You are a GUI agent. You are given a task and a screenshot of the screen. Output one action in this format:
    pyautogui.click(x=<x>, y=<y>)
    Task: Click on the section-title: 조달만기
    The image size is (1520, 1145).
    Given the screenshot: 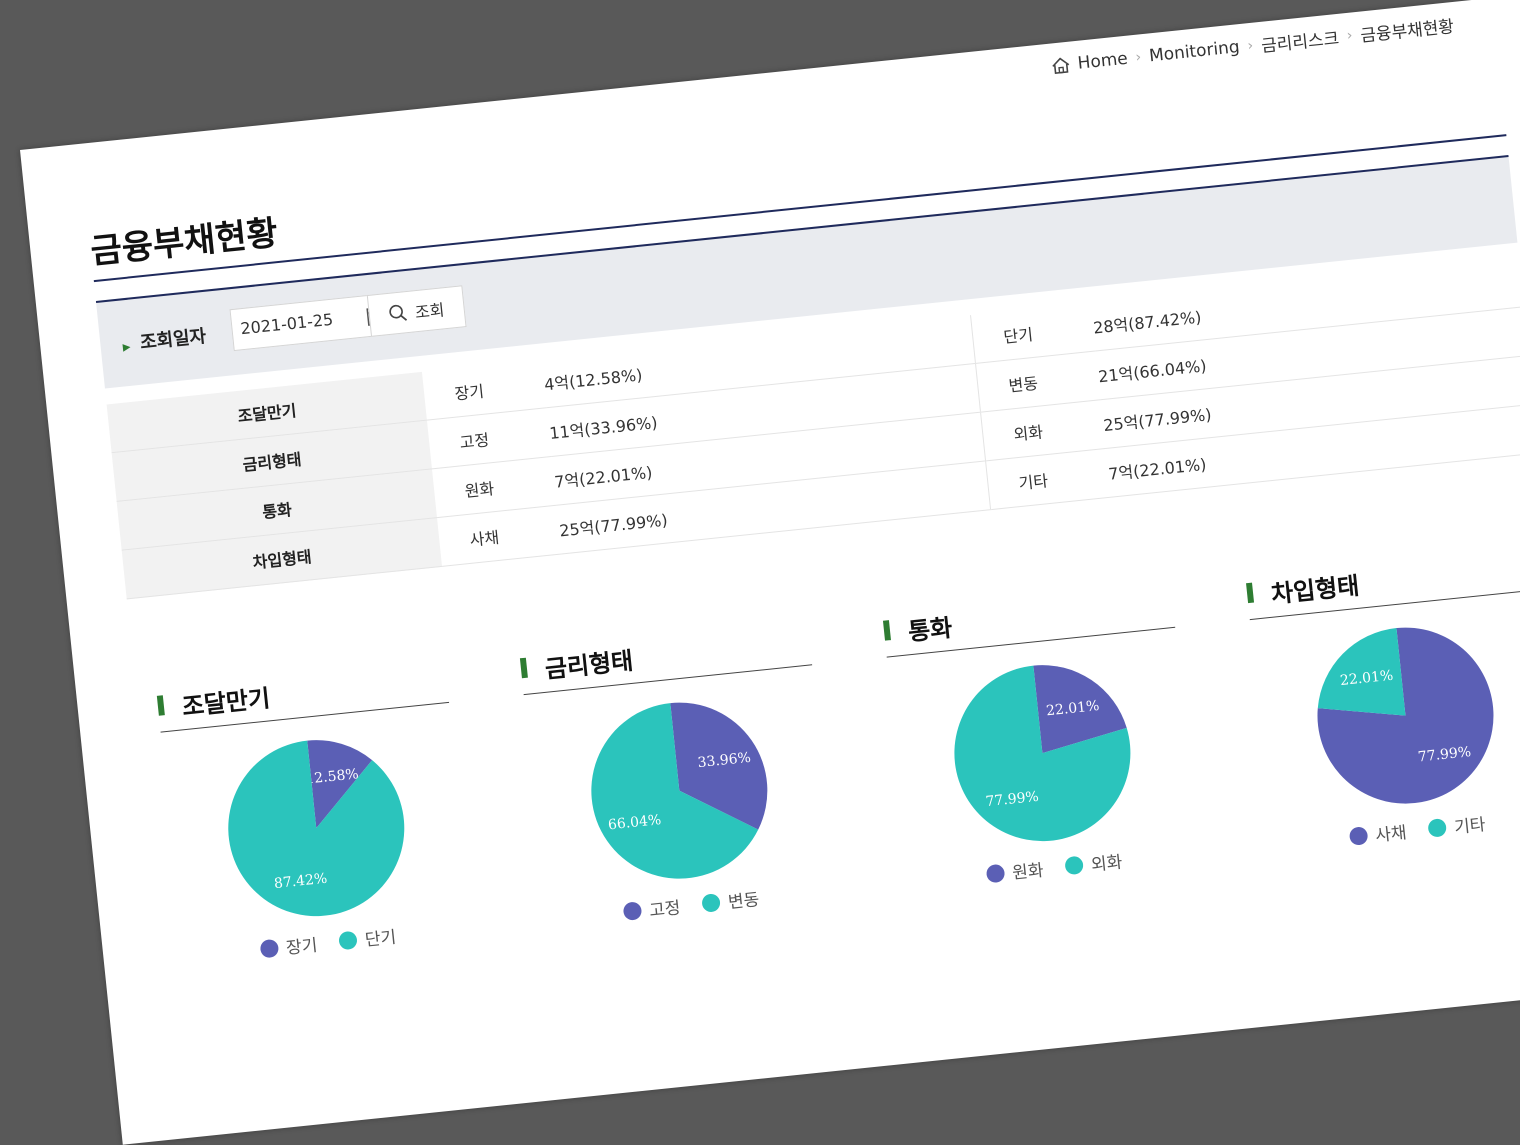 What is the action you would take?
    pyautogui.click(x=214, y=701)
    